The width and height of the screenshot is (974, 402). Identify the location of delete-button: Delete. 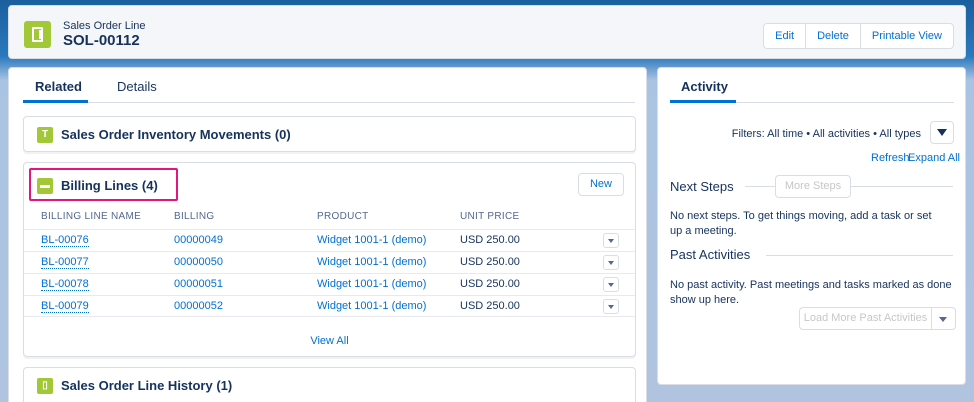
(833, 36).